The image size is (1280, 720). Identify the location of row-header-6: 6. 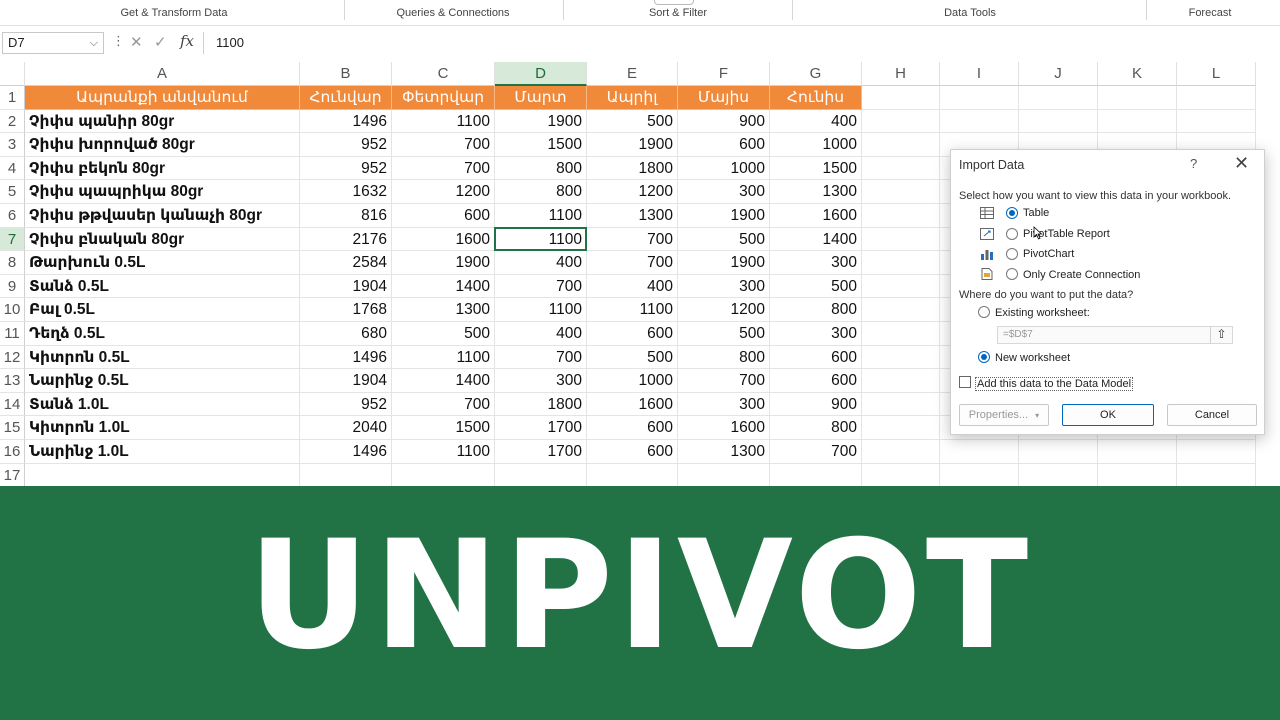
(12, 216).